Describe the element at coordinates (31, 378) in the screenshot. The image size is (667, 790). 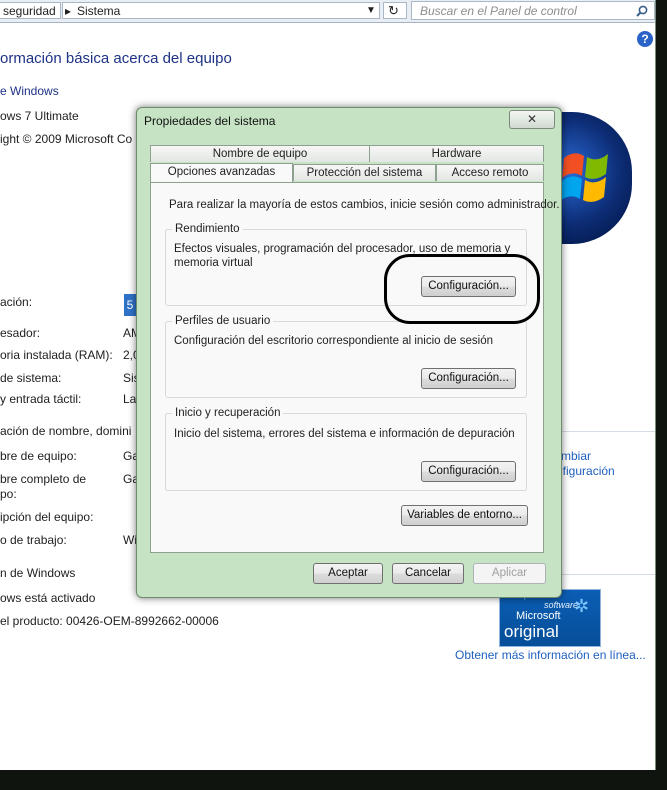
I see `system-type-label: de sistema:` at that location.